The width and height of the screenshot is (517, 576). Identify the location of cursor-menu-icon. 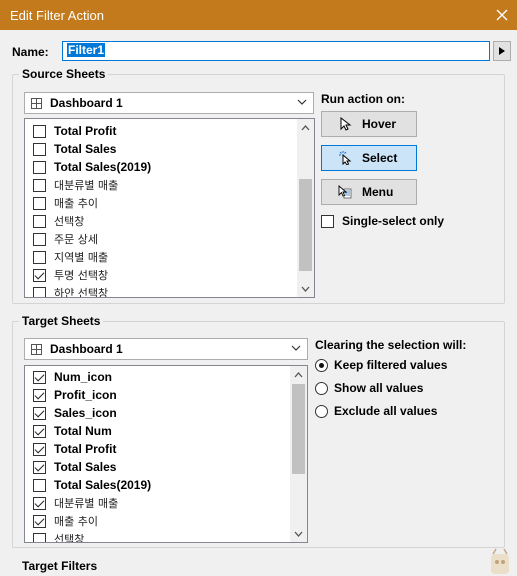
(345, 192).